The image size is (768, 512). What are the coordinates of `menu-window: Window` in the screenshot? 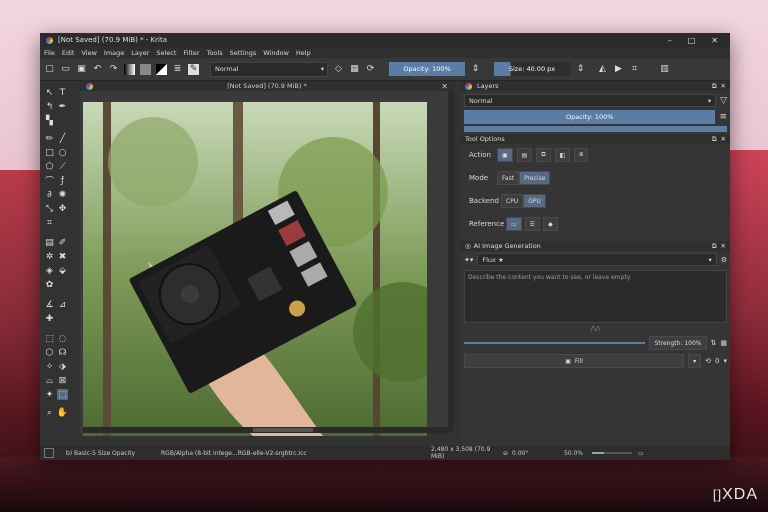 It's located at (276, 53).